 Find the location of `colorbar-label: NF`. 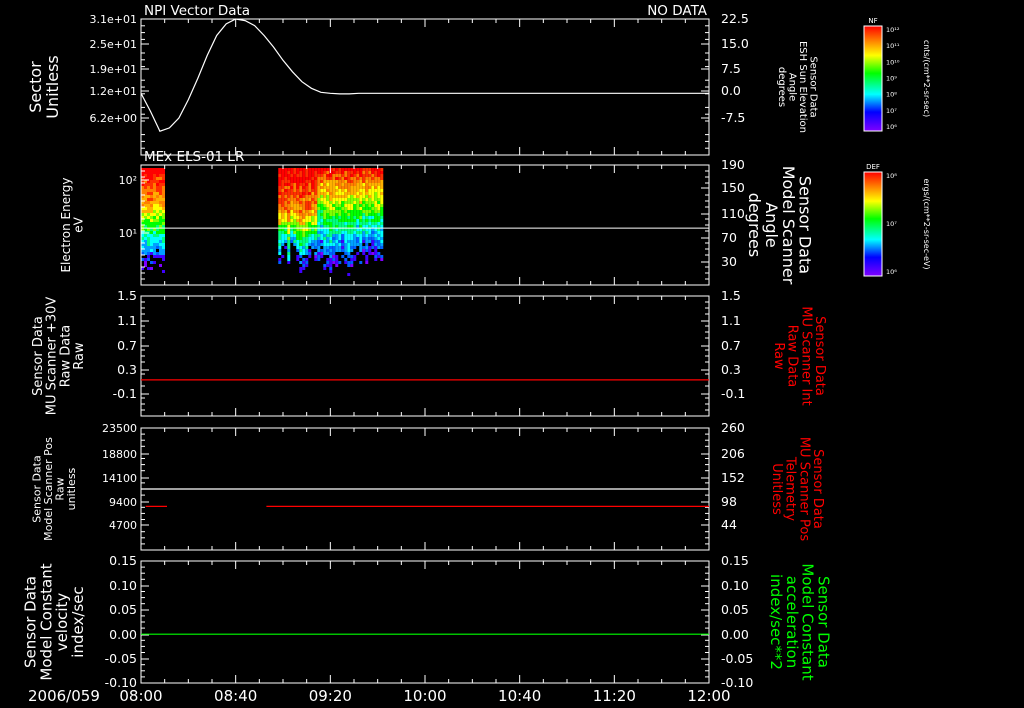

colorbar-label: NF is located at coordinates (872, 21).